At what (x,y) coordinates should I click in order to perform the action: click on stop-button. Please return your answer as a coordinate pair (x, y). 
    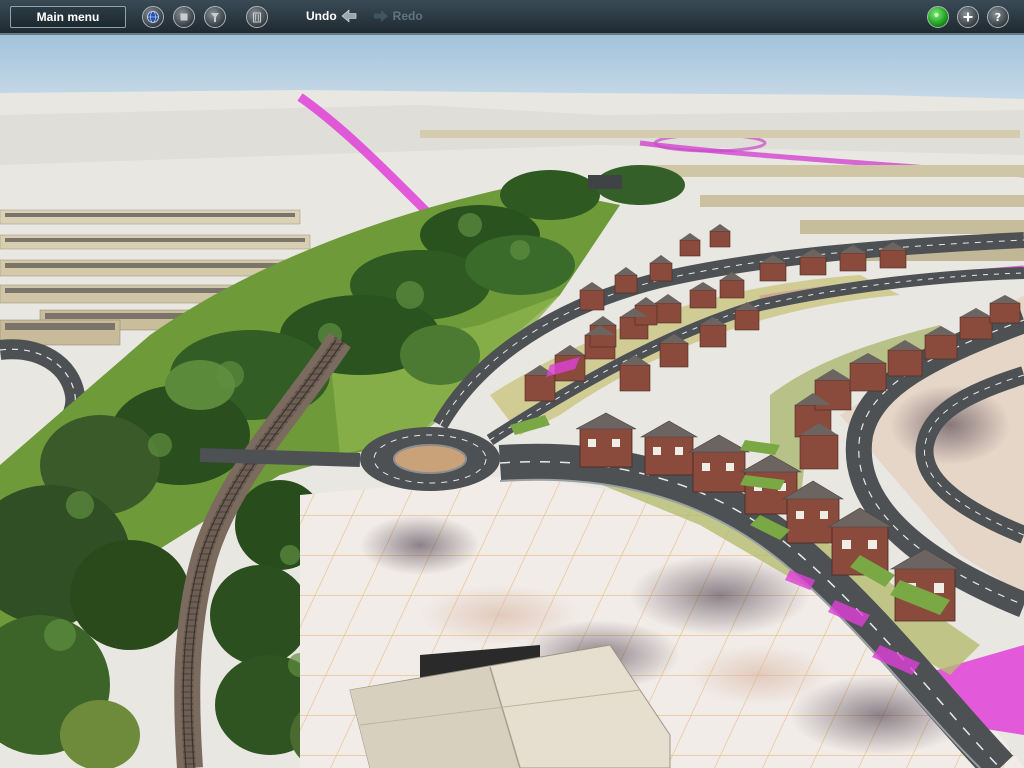
    Looking at the image, I should click on (184, 17).